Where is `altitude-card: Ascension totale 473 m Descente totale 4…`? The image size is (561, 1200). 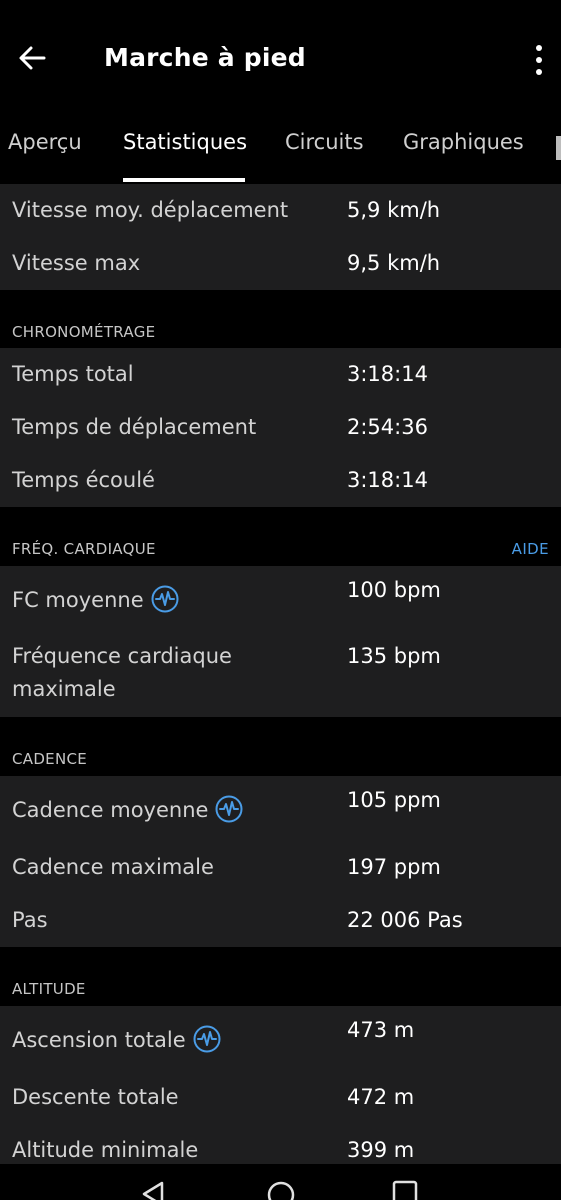 altitude-card: Ascension totale 473 m Descente totale 4… is located at coordinates (280, 1085).